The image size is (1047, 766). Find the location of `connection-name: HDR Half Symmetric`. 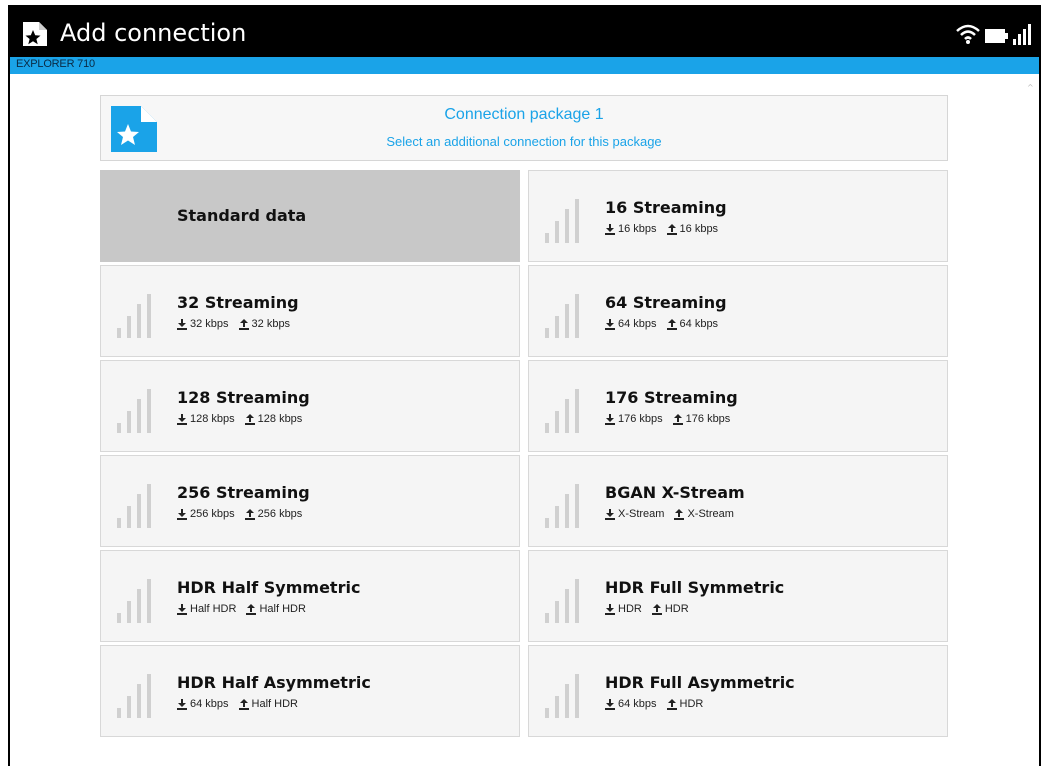

connection-name: HDR Half Symmetric is located at coordinates (269, 587).